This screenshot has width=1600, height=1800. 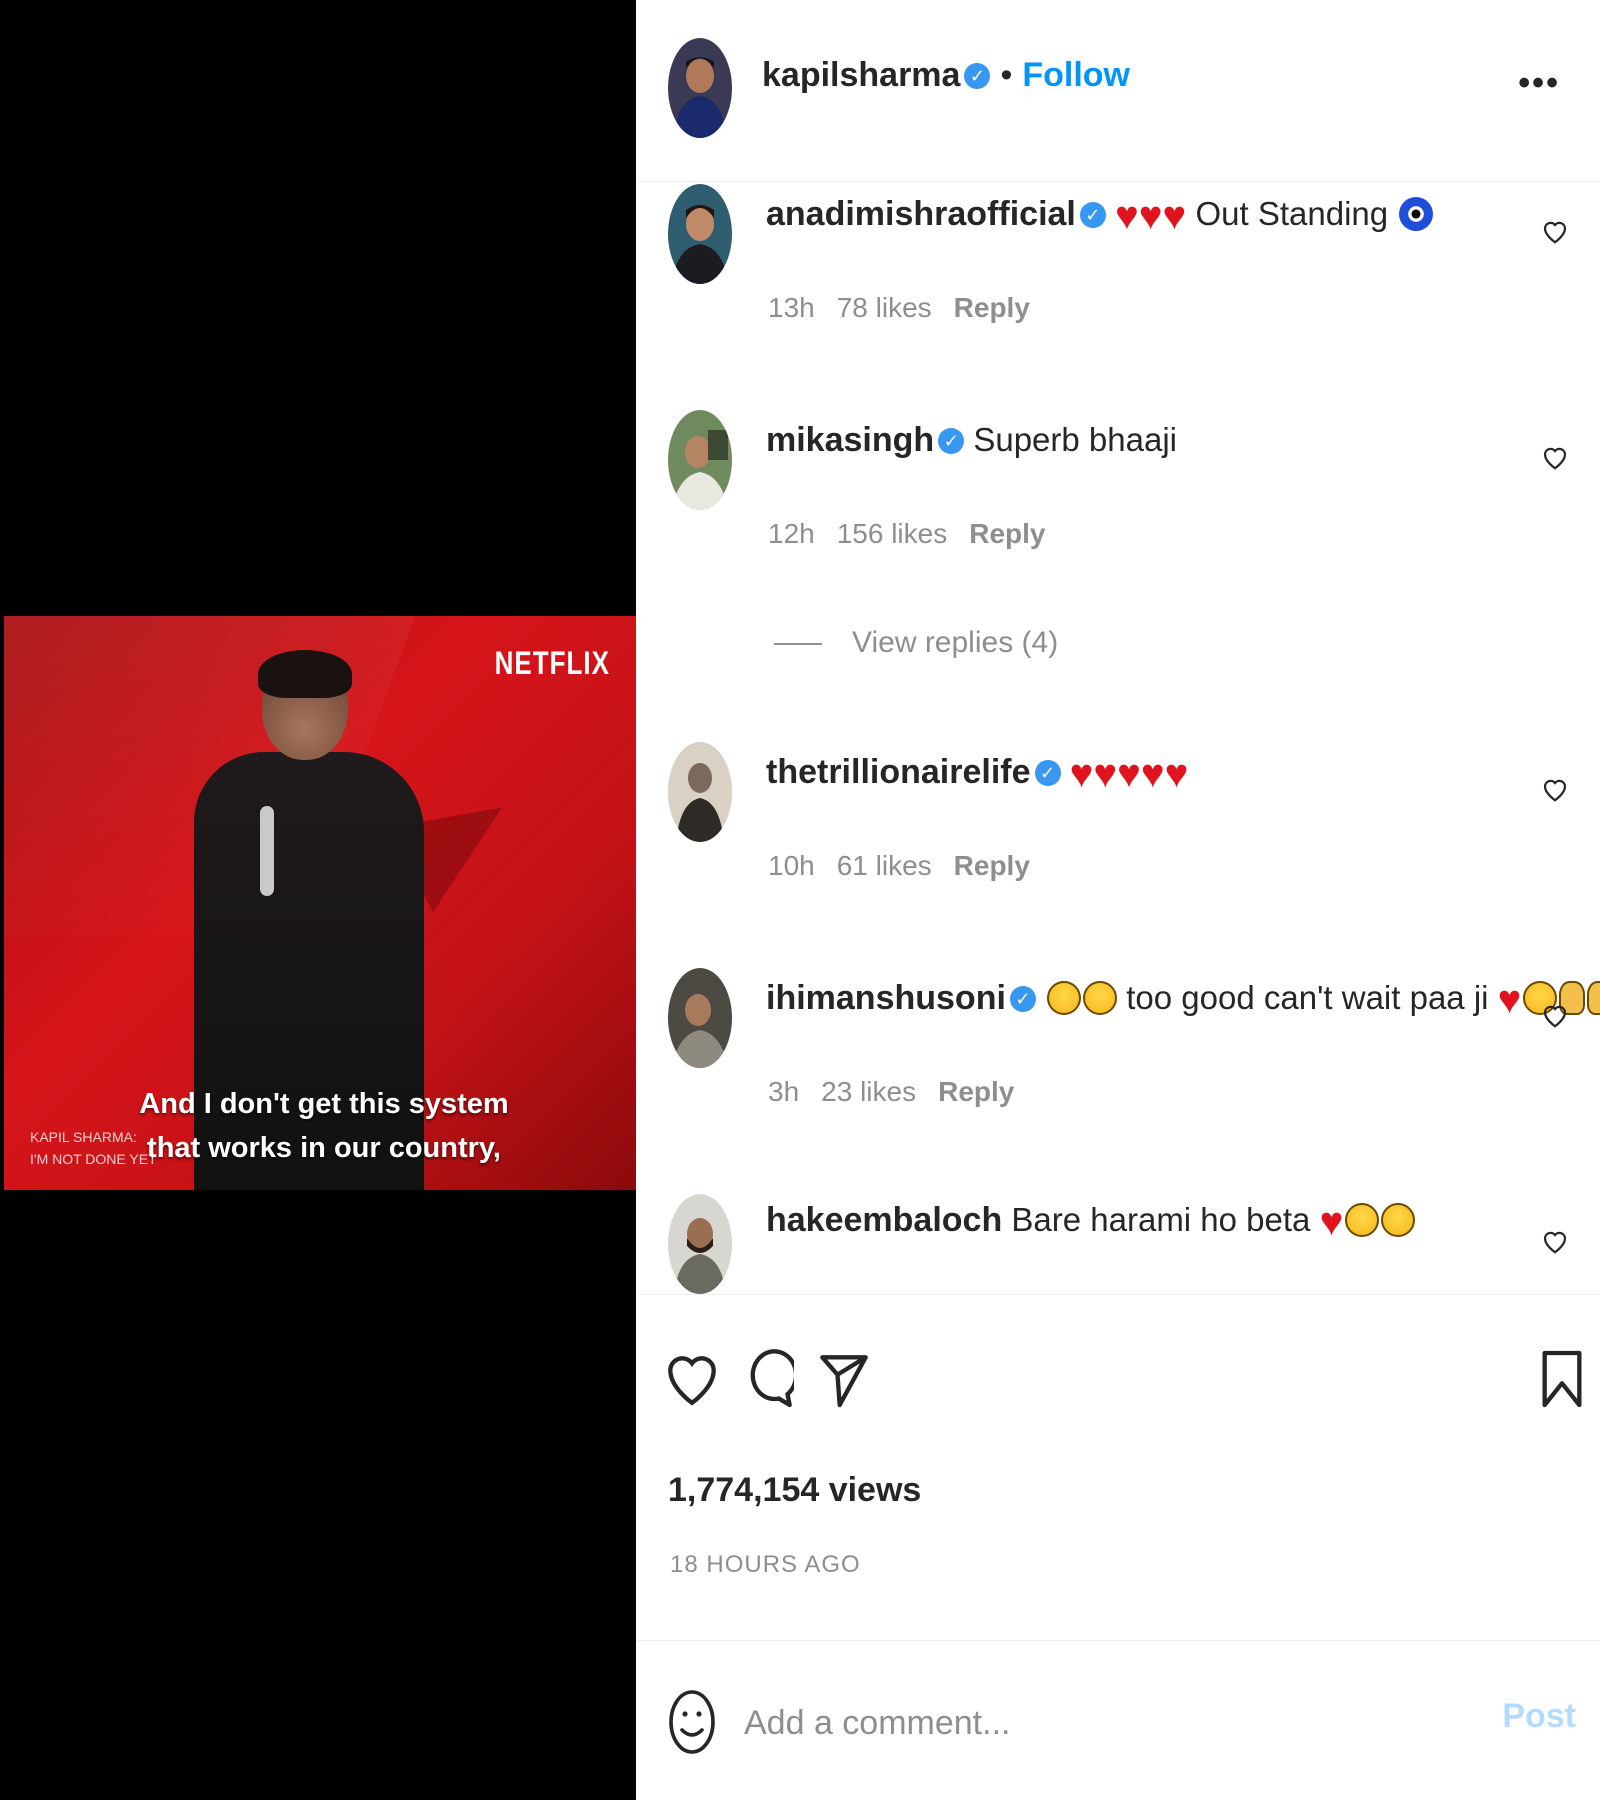 What do you see at coordinates (1539, 1716) in the screenshot?
I see `post-comment-button: Post` at bounding box center [1539, 1716].